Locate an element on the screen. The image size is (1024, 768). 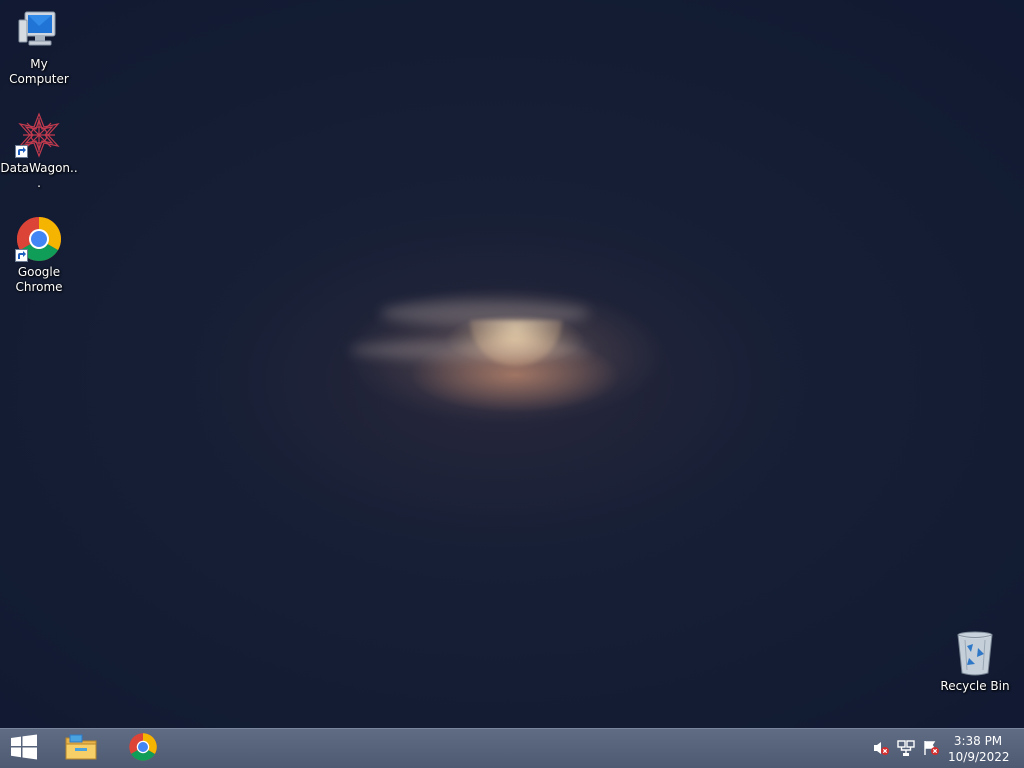
start-button is located at coordinates (24, 748).